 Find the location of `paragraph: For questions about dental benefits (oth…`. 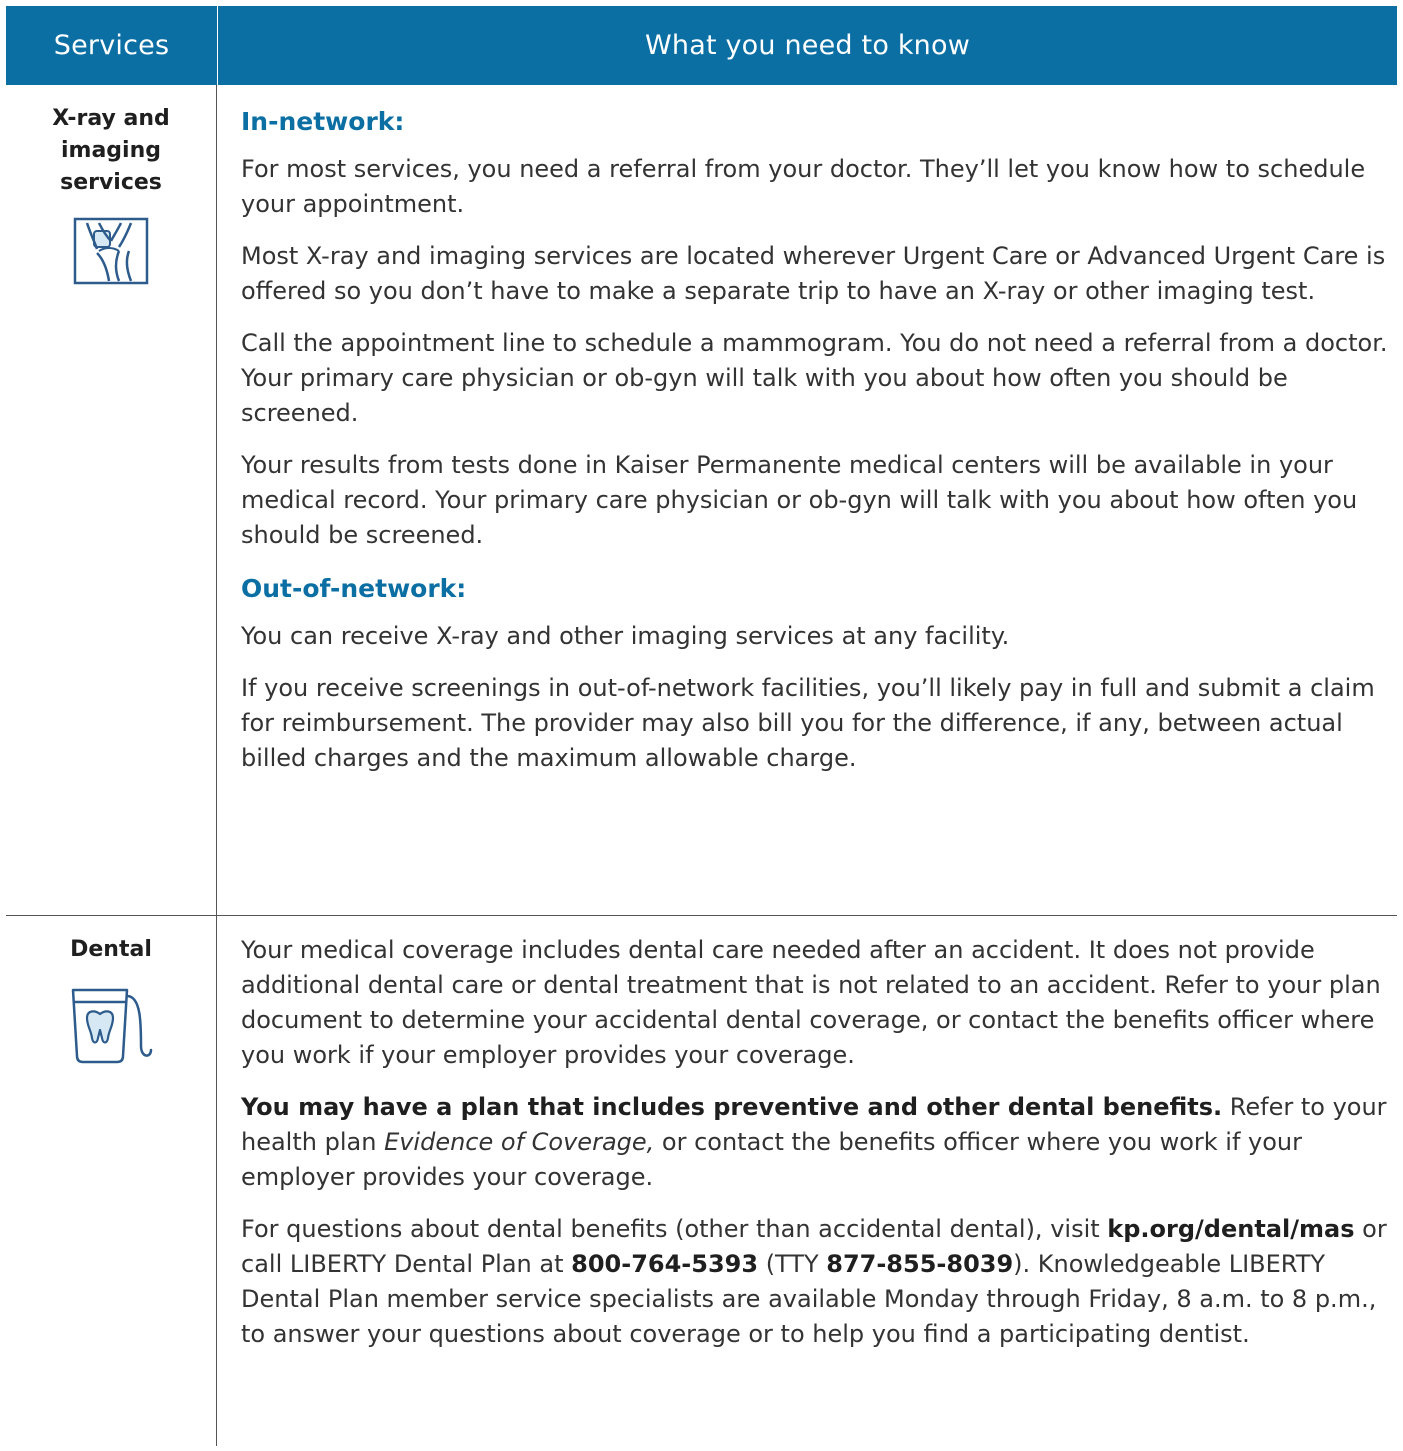

paragraph: For questions about dental benefits (oth… is located at coordinates (815, 1282).